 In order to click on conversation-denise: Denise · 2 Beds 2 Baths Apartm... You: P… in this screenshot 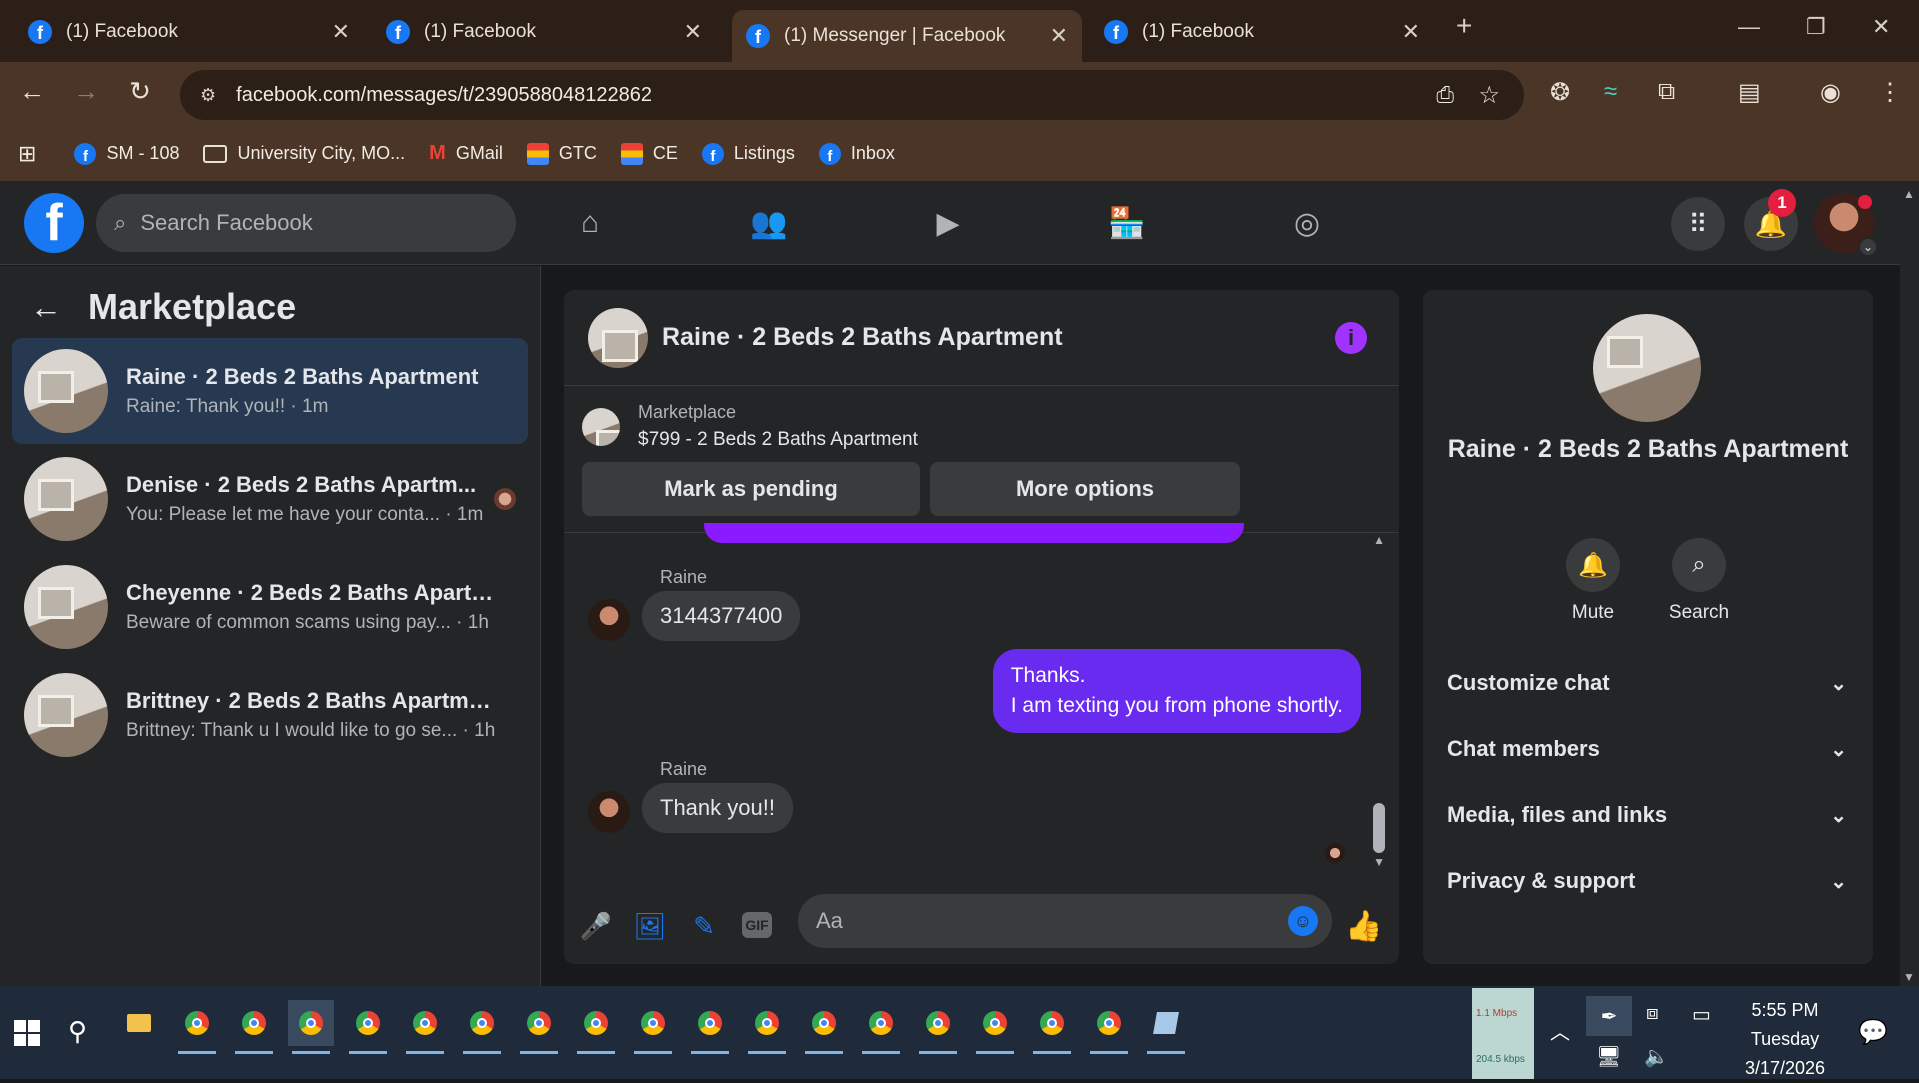, I will do `click(270, 499)`.